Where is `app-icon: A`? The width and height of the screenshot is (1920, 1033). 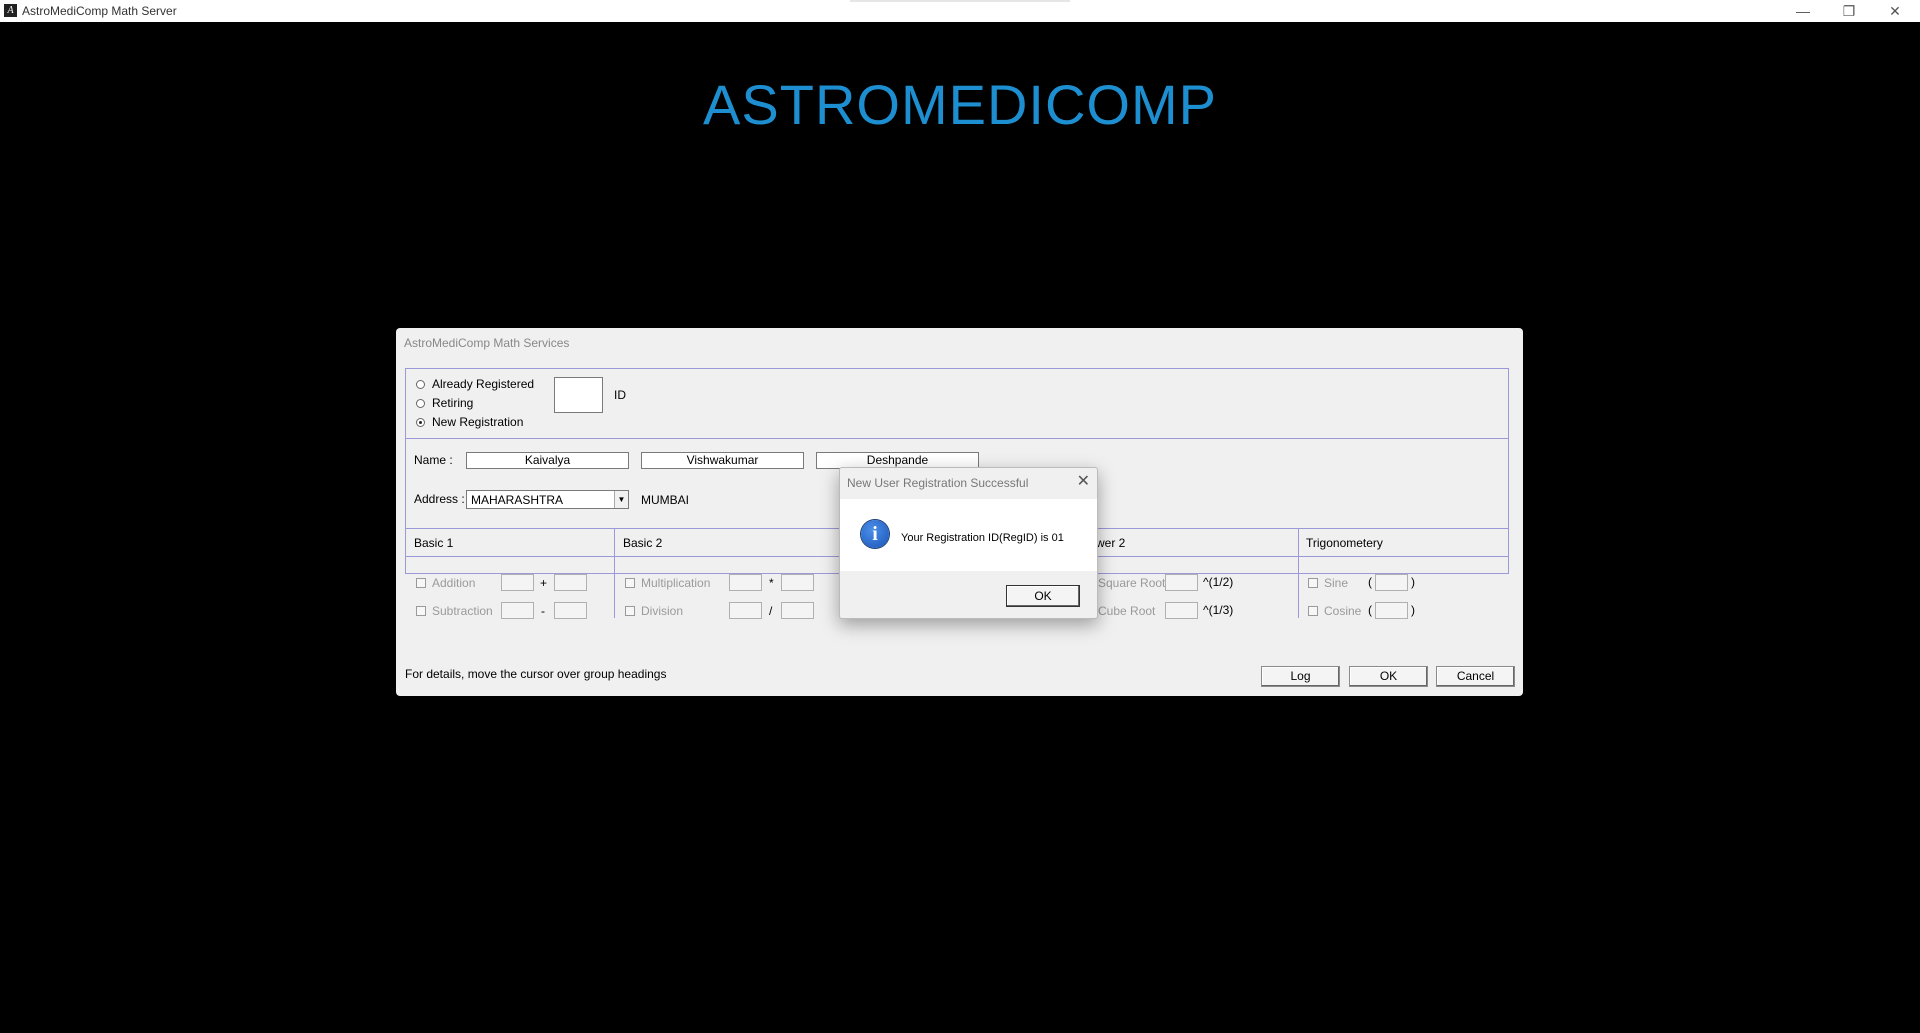
app-icon: A is located at coordinates (10, 10).